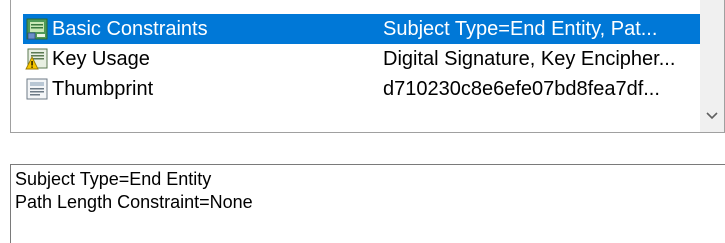 The width and height of the screenshot is (725, 243). I want to click on property-document-icon, so click(37, 89).